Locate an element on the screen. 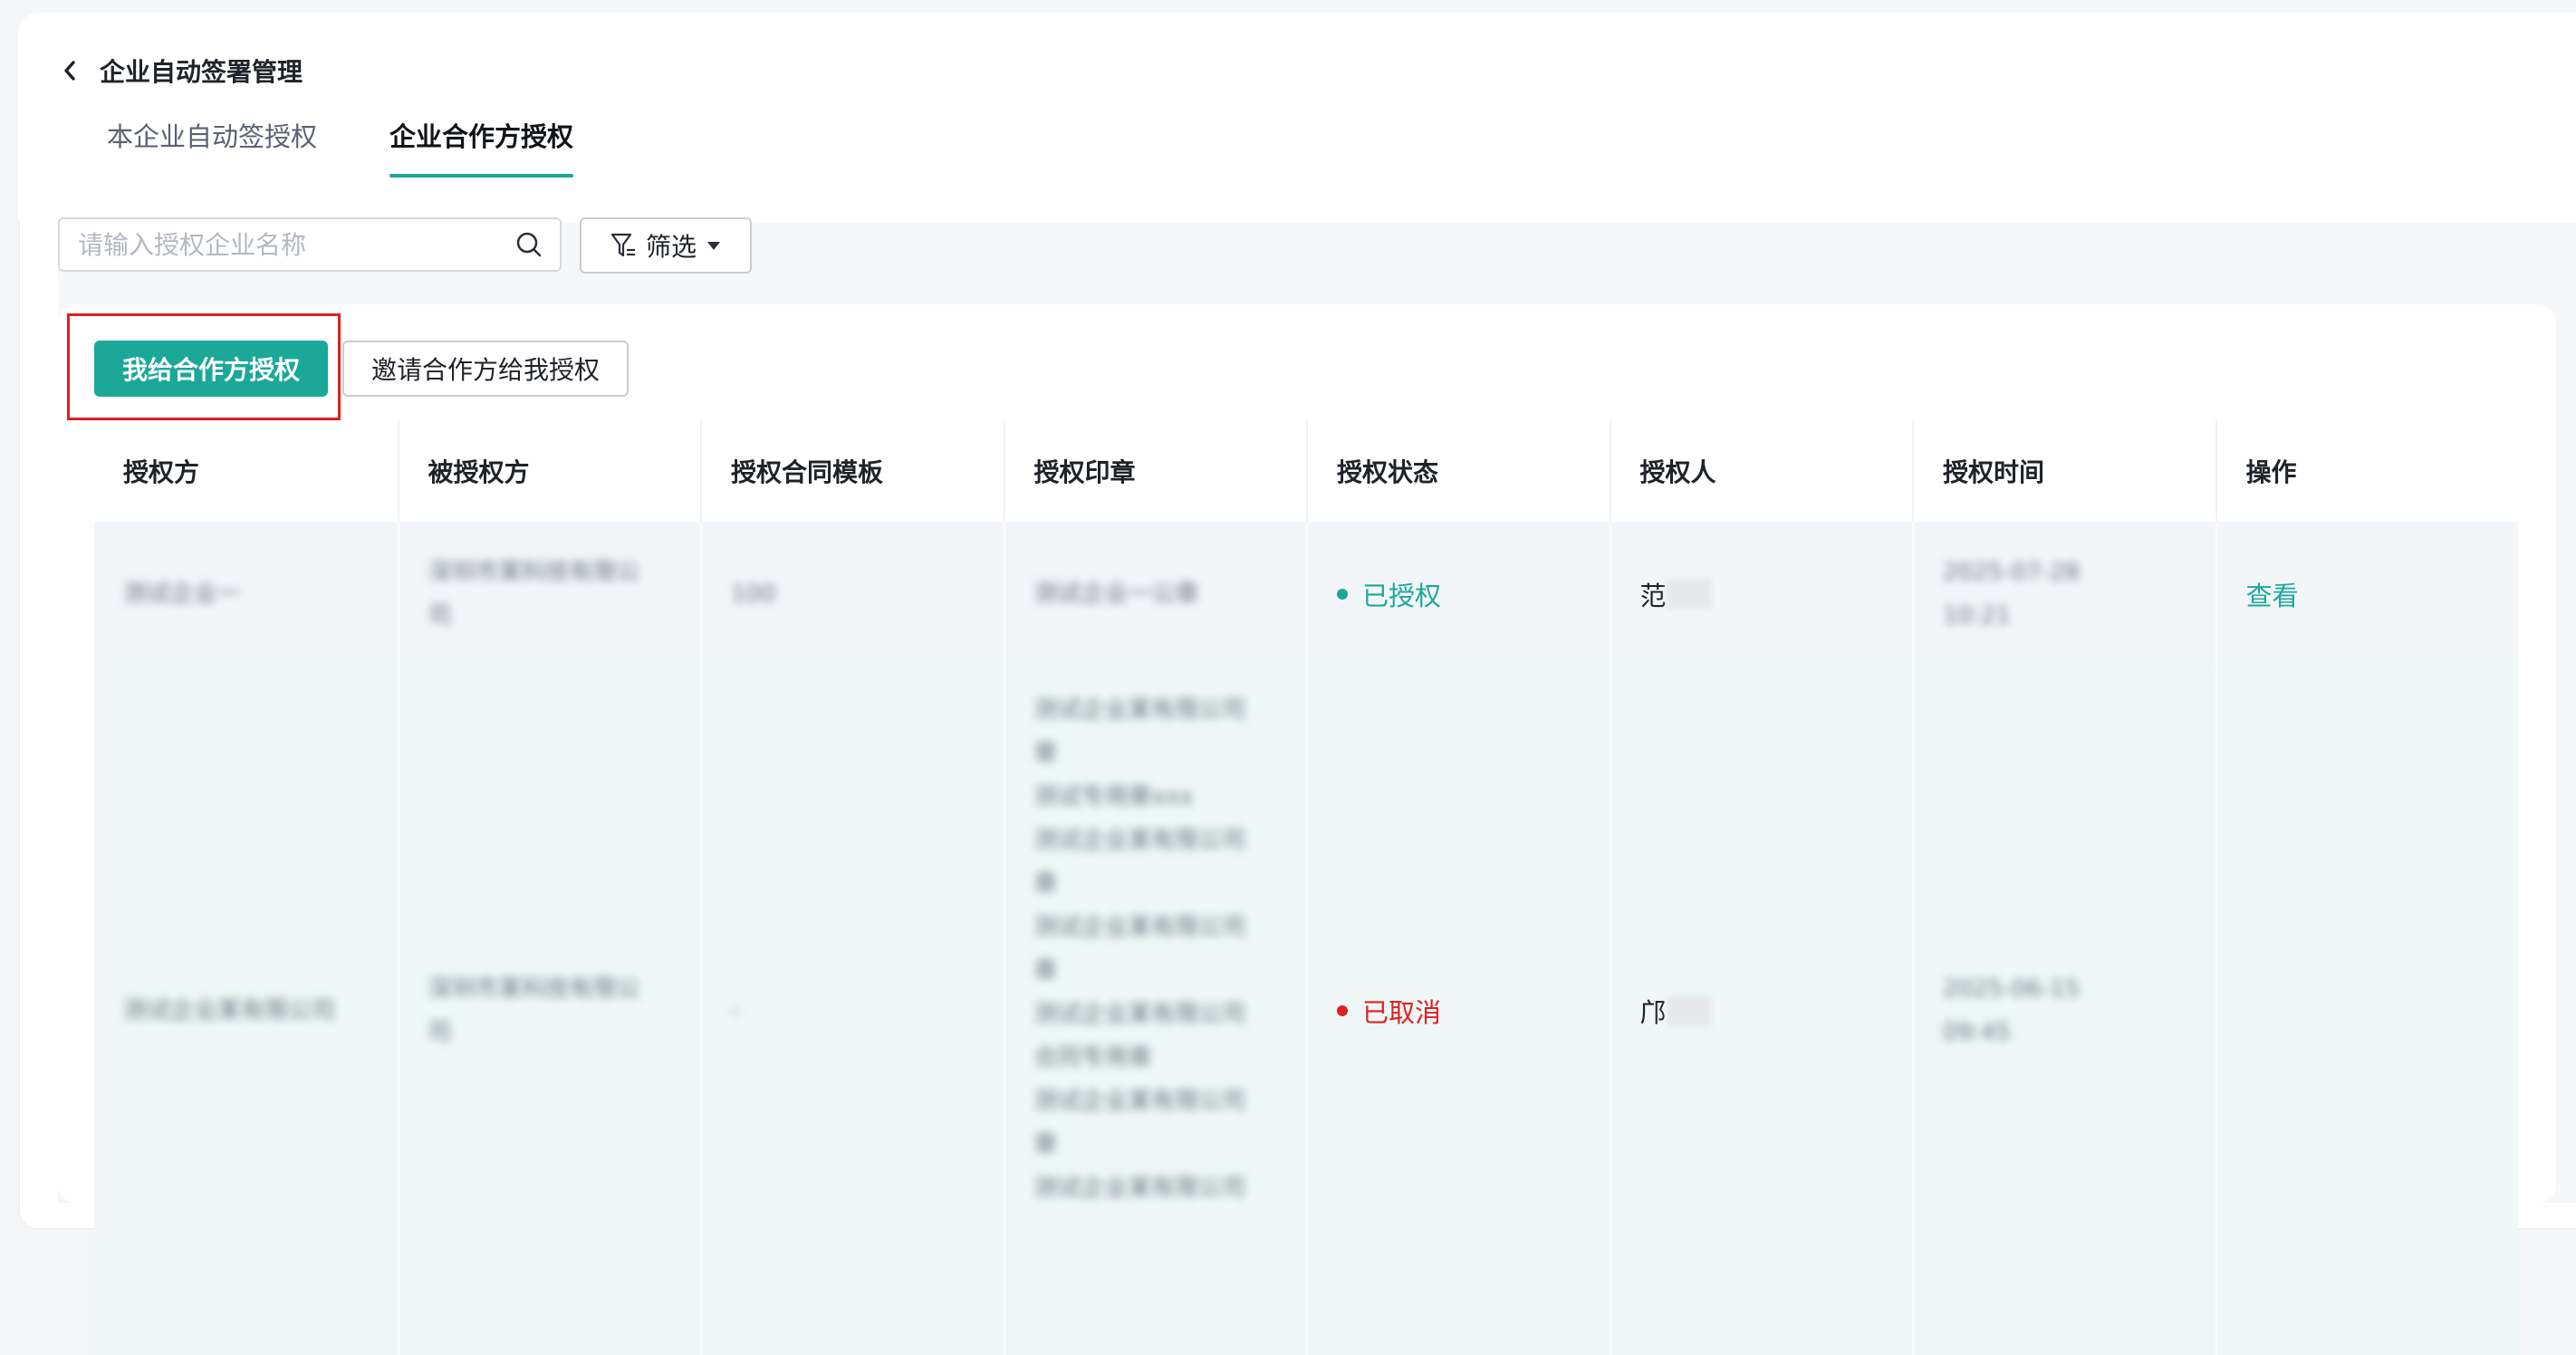 The image size is (2576, 1355). person-name: 邝 is located at coordinates (1676, 1011).